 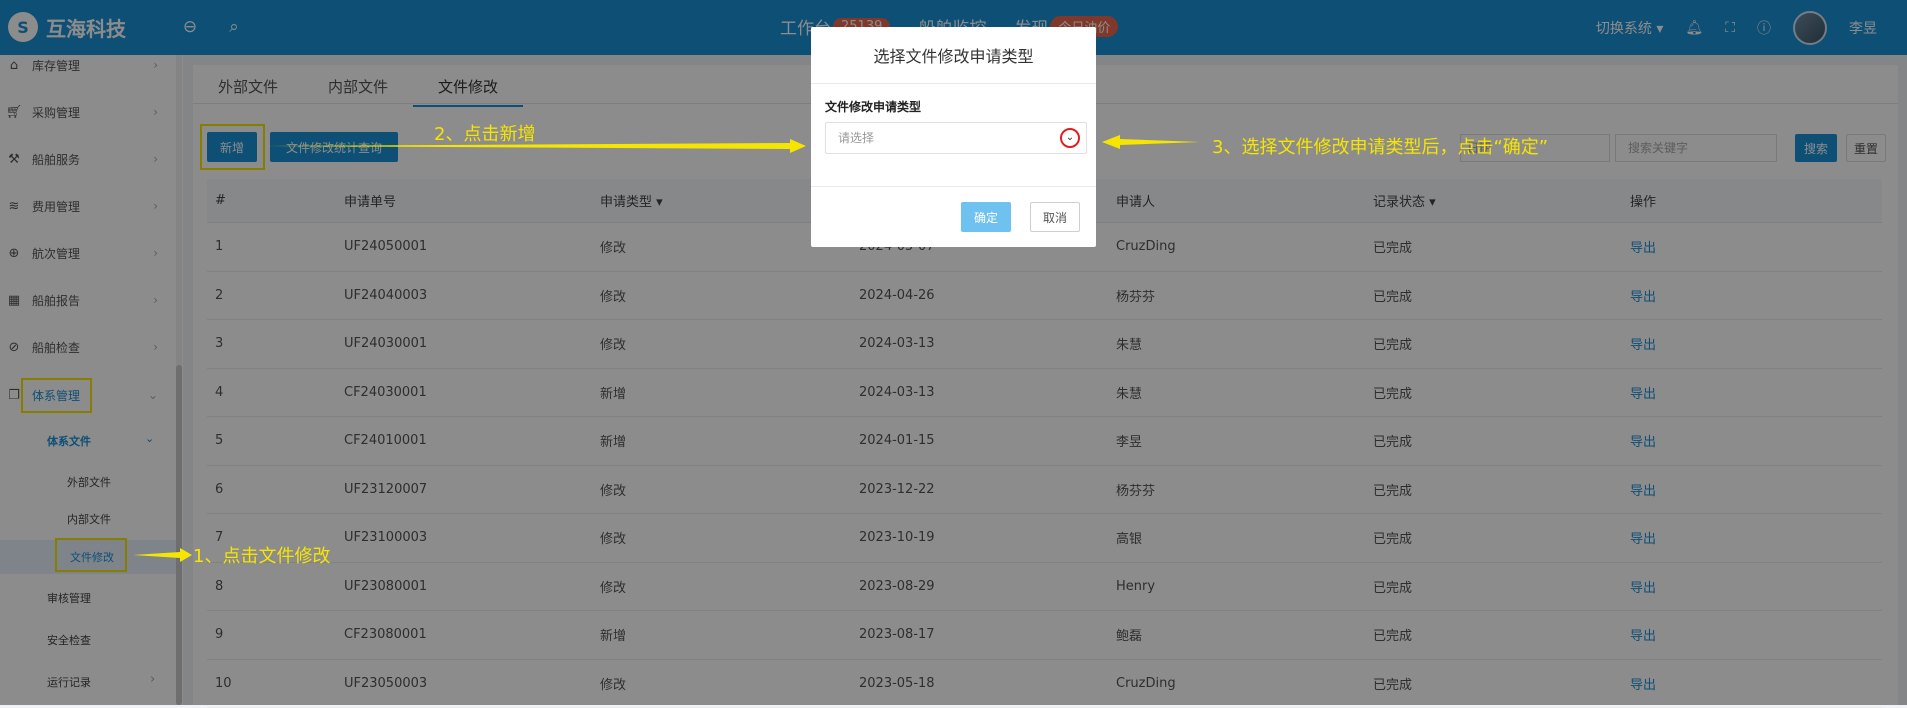 What do you see at coordinates (535, 146) in the screenshot?
I see `arrow-step2` at bounding box center [535, 146].